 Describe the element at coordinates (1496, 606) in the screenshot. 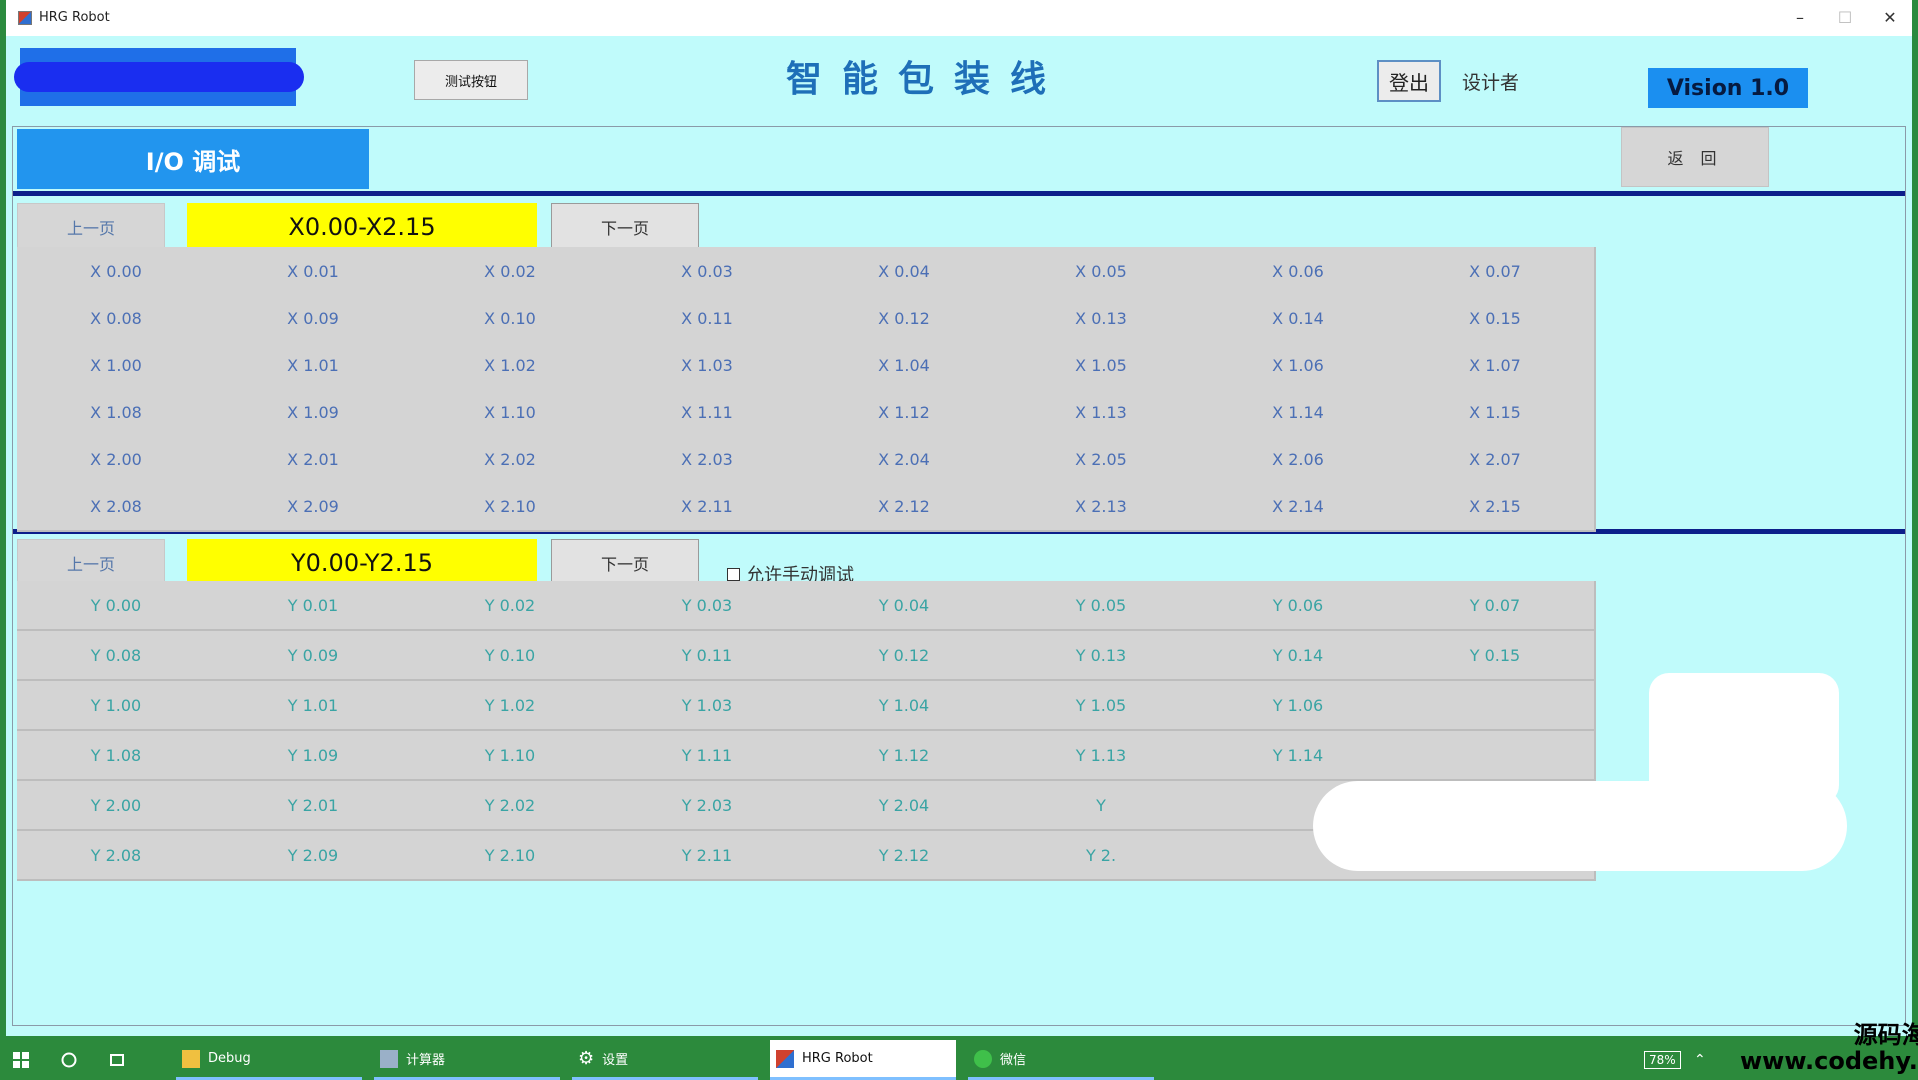

I see `y-io-button: Y 0.07` at that location.